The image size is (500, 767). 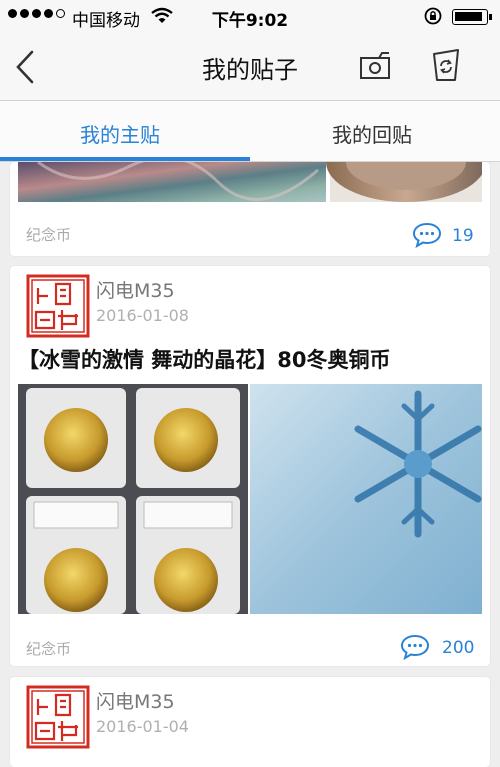 What do you see at coordinates (250, 209) in the screenshot?
I see `post-card: 纪念币 19` at bounding box center [250, 209].